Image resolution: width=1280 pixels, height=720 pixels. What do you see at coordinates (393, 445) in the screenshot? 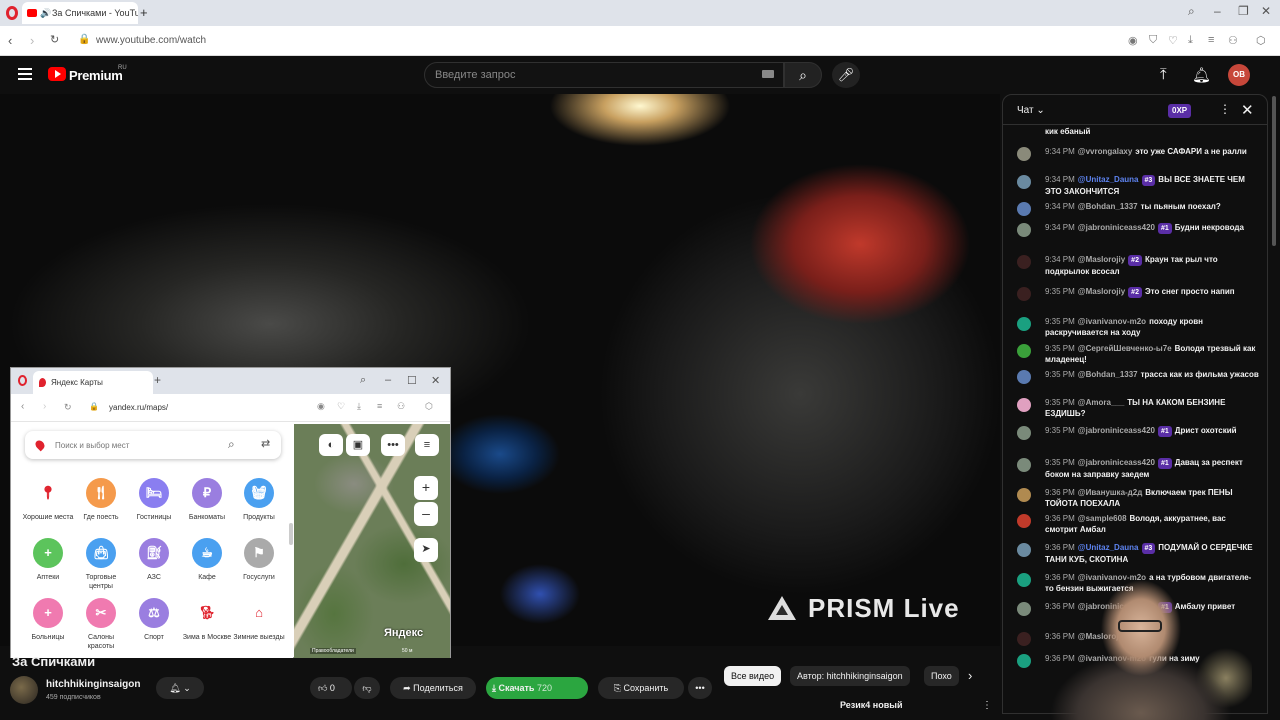
I see `more-options-icon: •••` at bounding box center [393, 445].